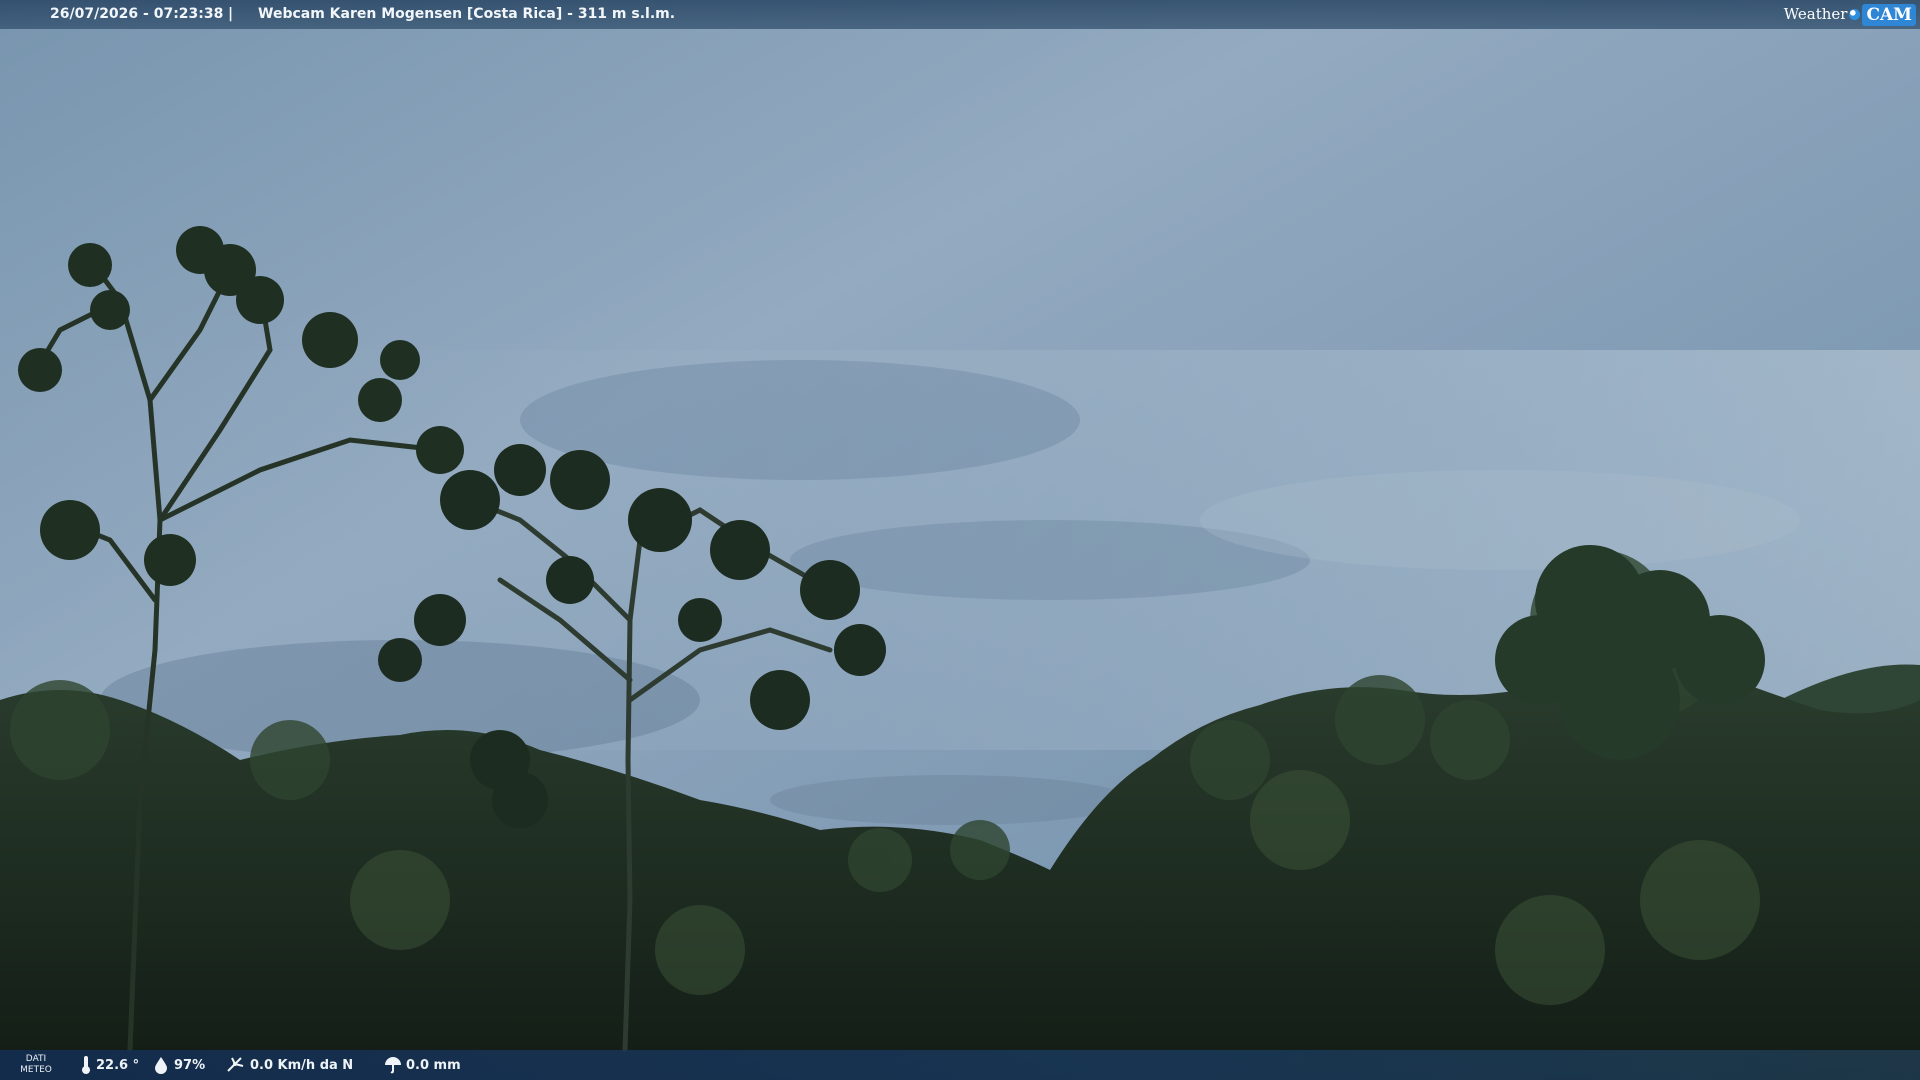 The width and height of the screenshot is (1920, 1080). I want to click on humidity-reading: 97%, so click(178, 1065).